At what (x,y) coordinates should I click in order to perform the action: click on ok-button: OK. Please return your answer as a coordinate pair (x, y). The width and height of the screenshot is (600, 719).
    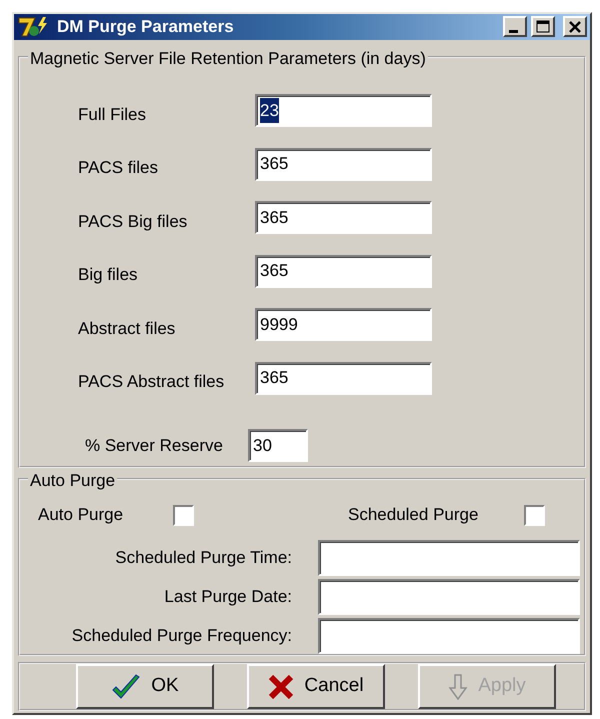
    Looking at the image, I should click on (145, 686).